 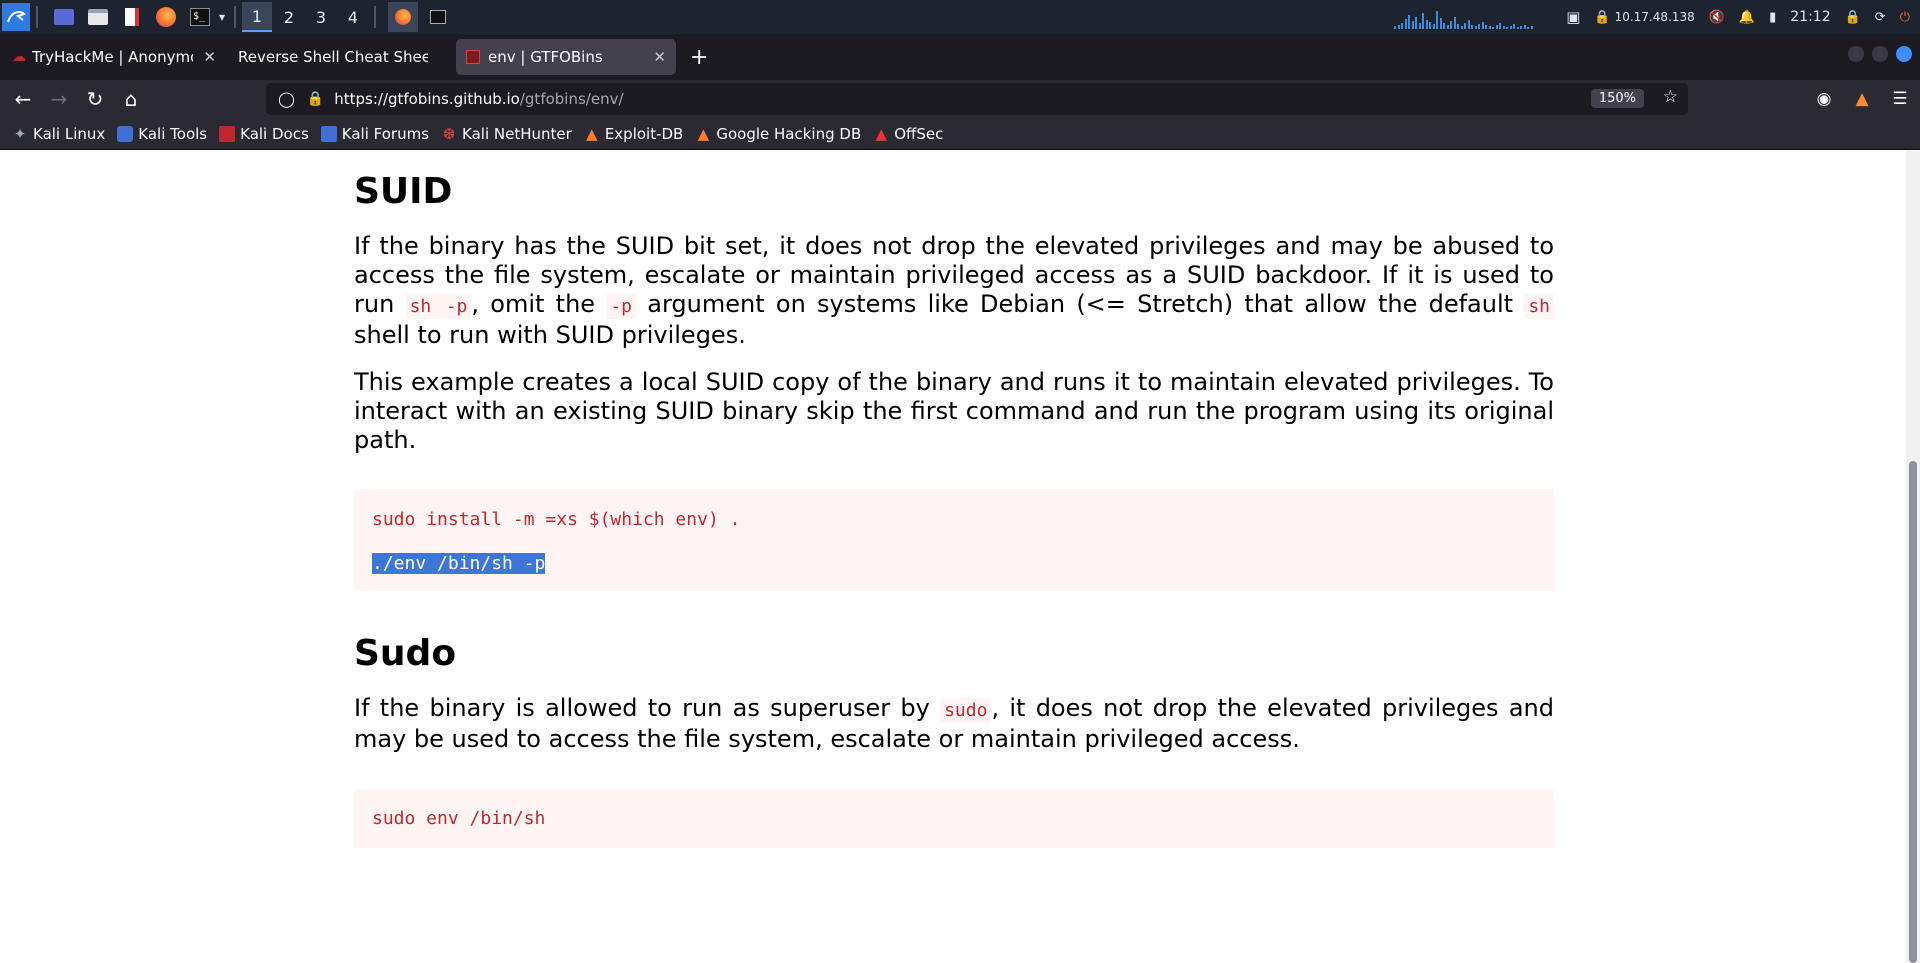 What do you see at coordinates (19, 57) in the screenshot?
I see `tryhackme-favicon-icon: ☁` at bounding box center [19, 57].